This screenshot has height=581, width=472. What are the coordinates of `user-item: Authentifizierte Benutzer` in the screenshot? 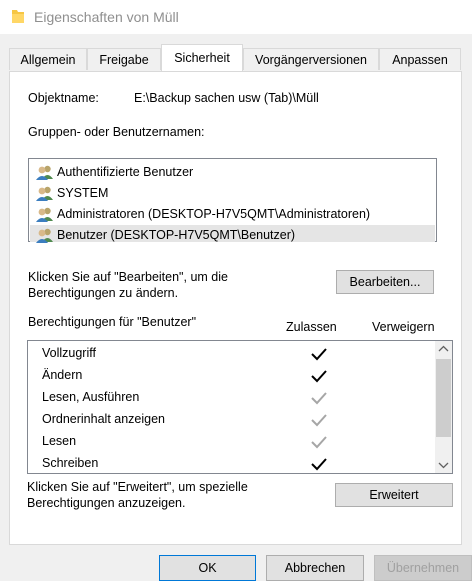 It's located at (232, 172).